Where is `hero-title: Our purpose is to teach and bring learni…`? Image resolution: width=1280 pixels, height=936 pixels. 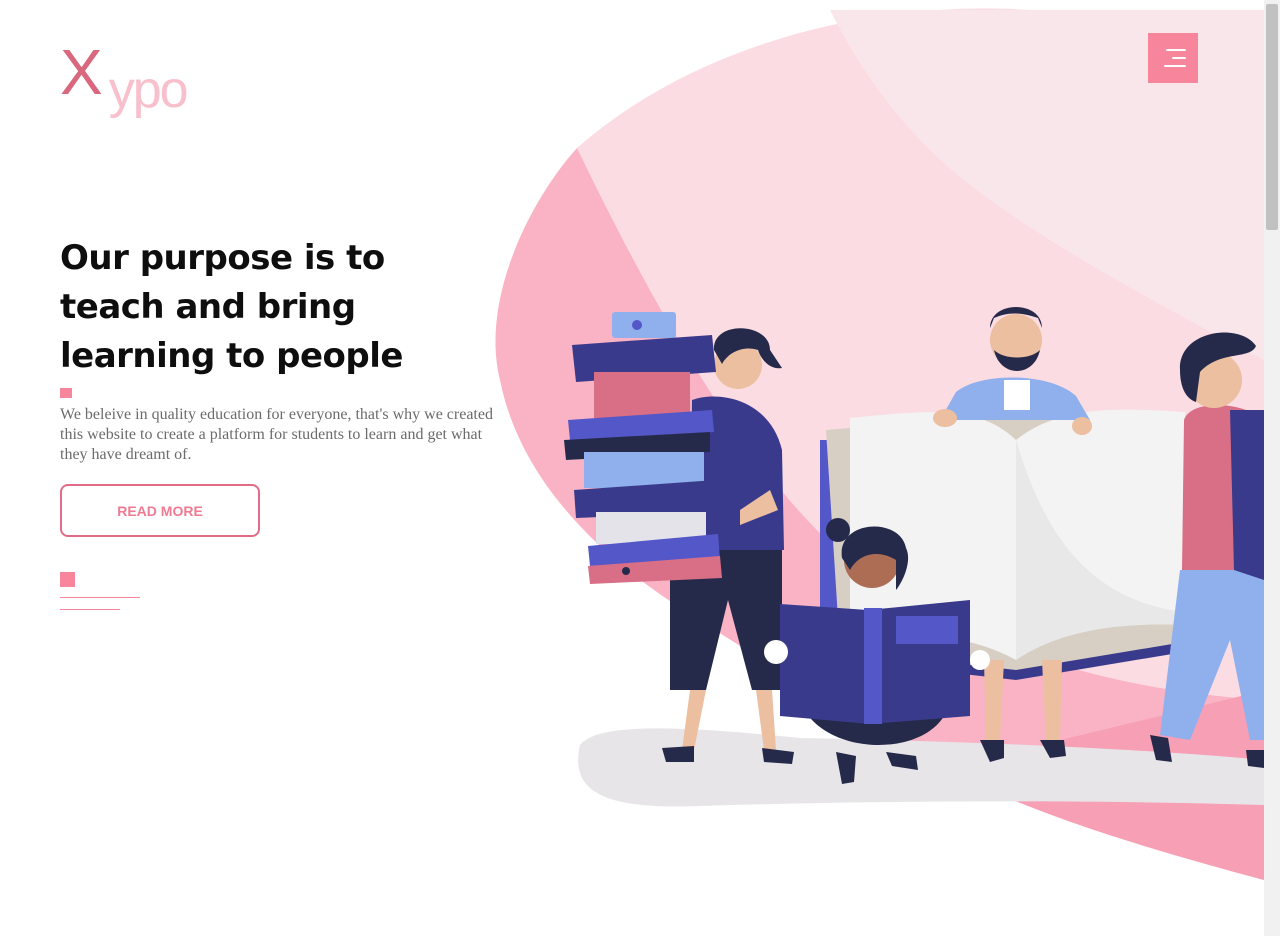 hero-title: Our purpose is to teach and bring learni… is located at coordinates (231, 307).